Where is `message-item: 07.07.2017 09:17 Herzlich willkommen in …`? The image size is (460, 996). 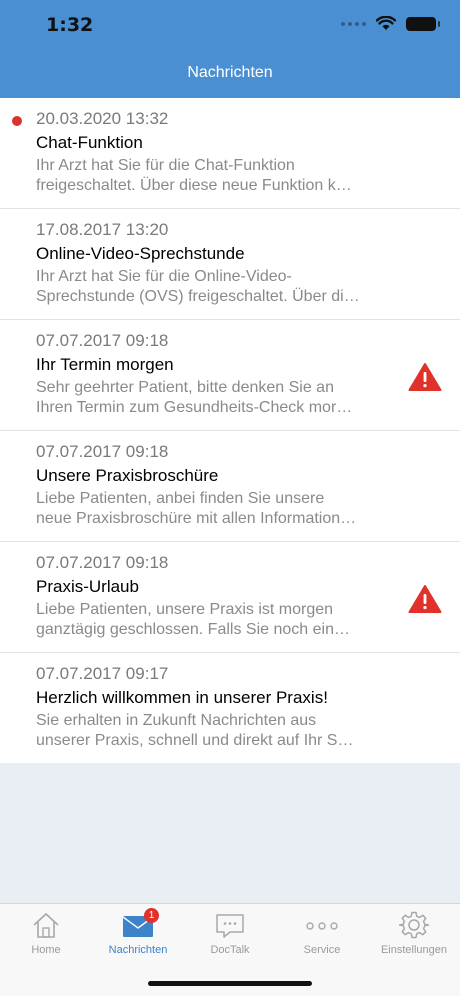 message-item: 07.07.2017 09:17 Herzlich willkommen in … is located at coordinates (230, 708).